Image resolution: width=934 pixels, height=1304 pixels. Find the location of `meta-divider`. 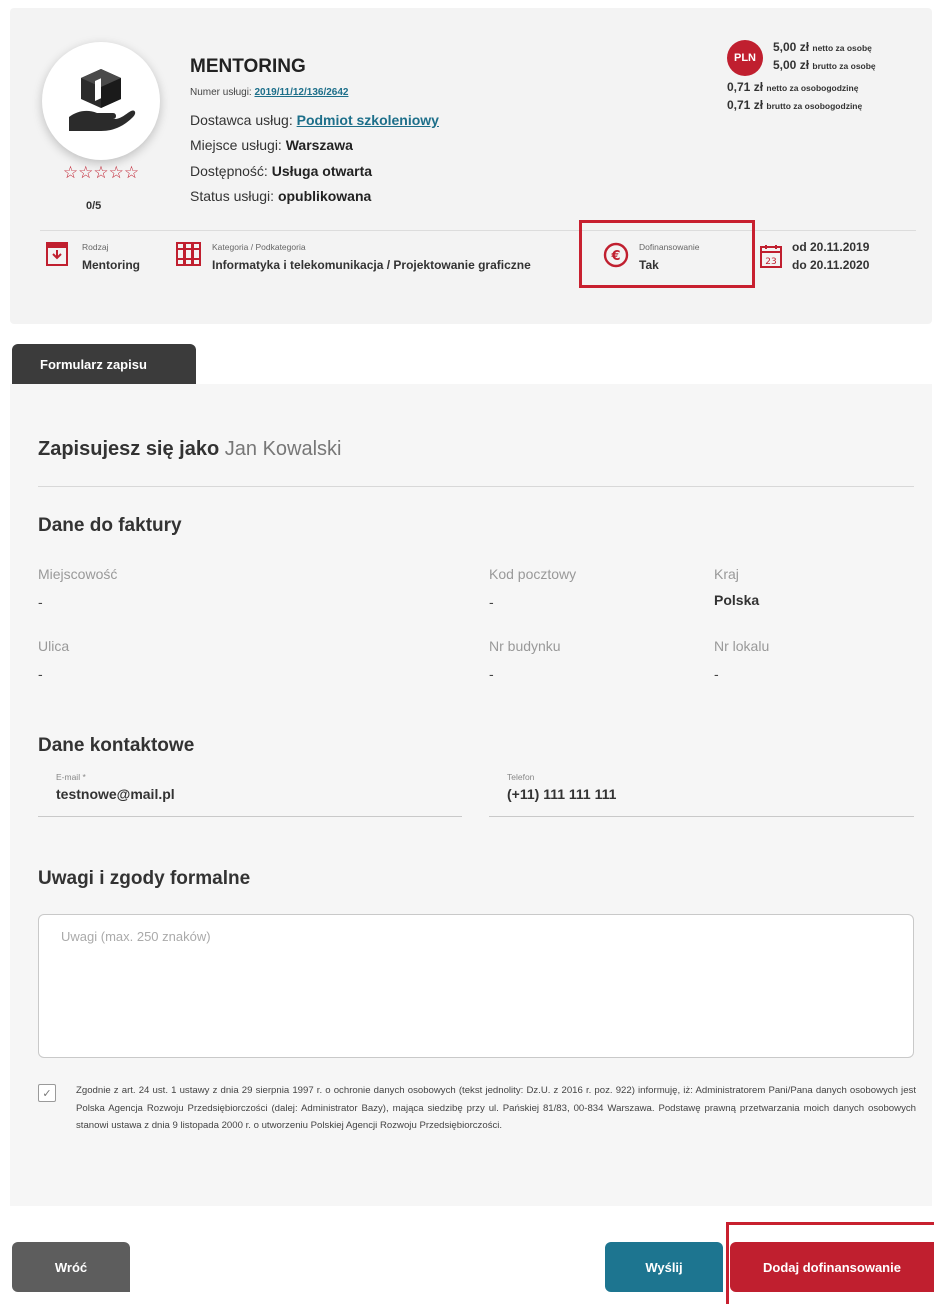

meta-divider is located at coordinates (478, 230).